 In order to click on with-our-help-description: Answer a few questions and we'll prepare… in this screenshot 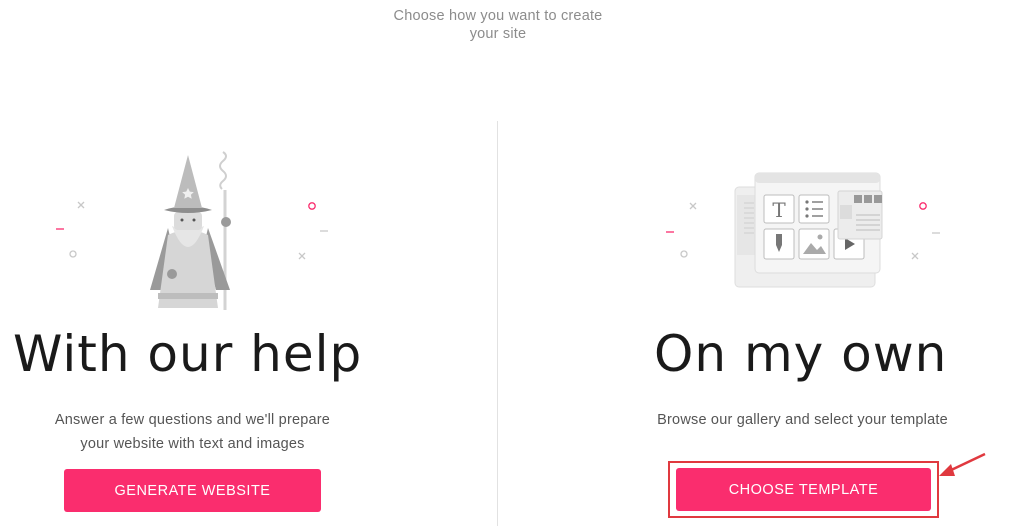, I will do `click(192, 432)`.